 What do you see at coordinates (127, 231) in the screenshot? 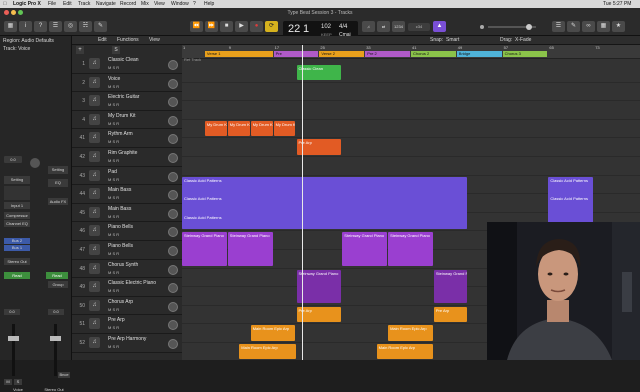
I see `track-header: 46 ♫ Piano Bells M S R` at bounding box center [127, 231].